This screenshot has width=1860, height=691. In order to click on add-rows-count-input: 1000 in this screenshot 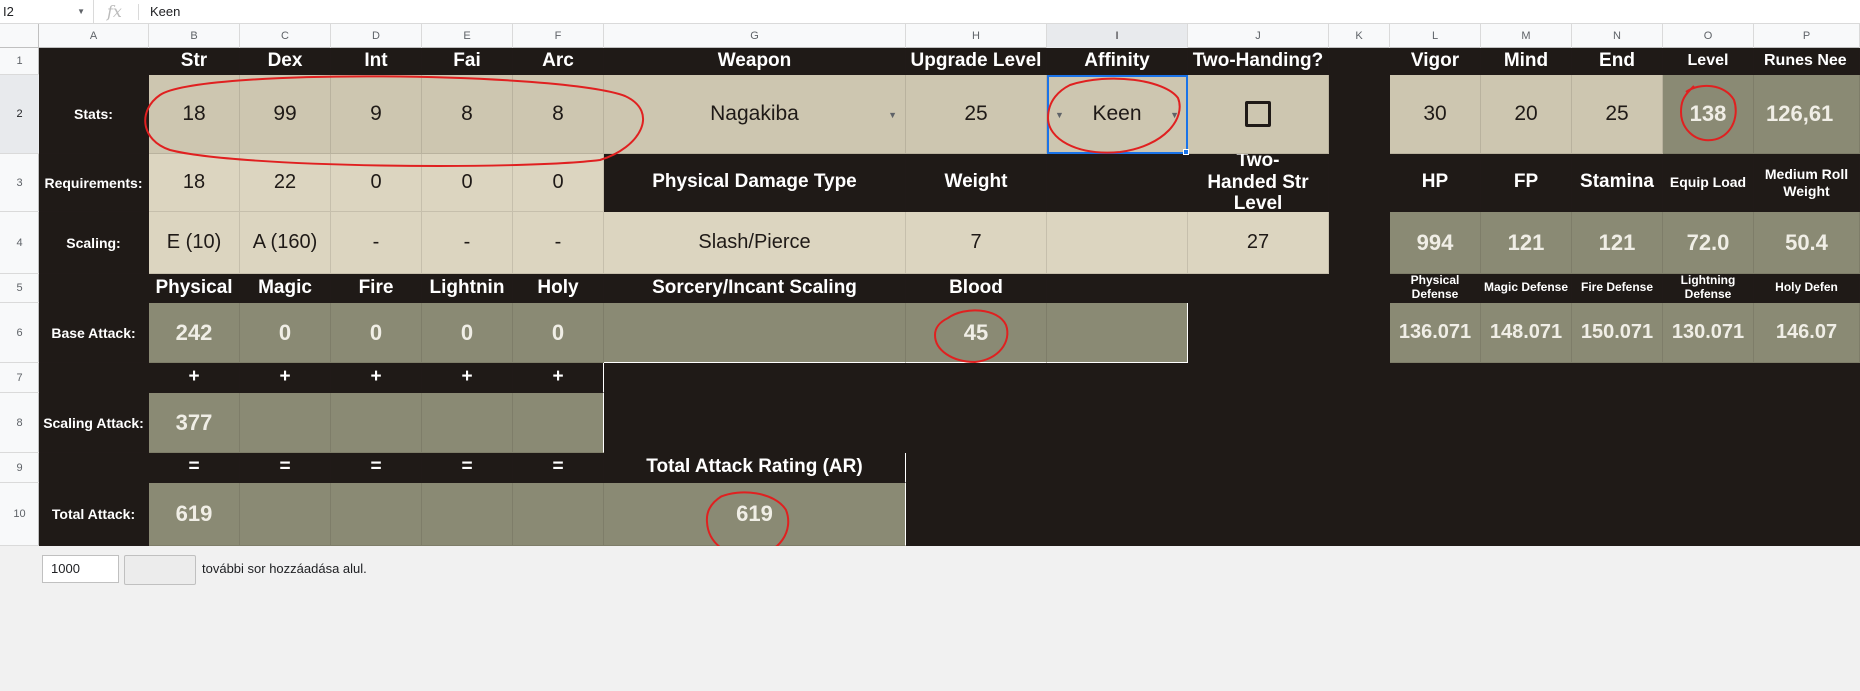, I will do `click(80, 569)`.